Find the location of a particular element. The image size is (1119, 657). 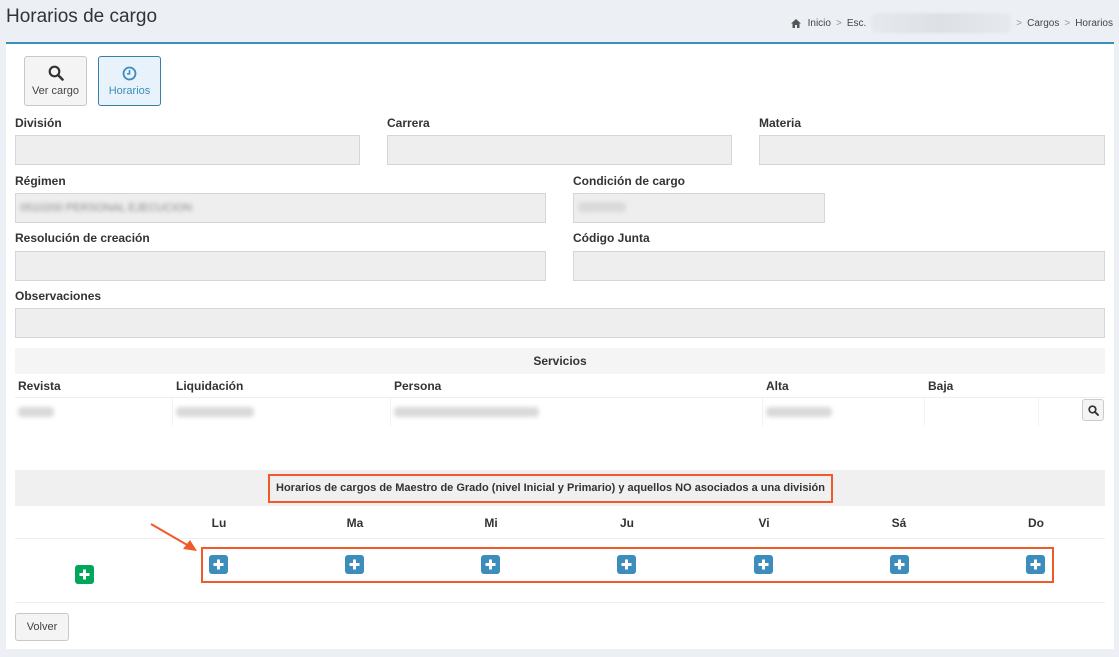

alta-cell is located at coordinates (844, 412).